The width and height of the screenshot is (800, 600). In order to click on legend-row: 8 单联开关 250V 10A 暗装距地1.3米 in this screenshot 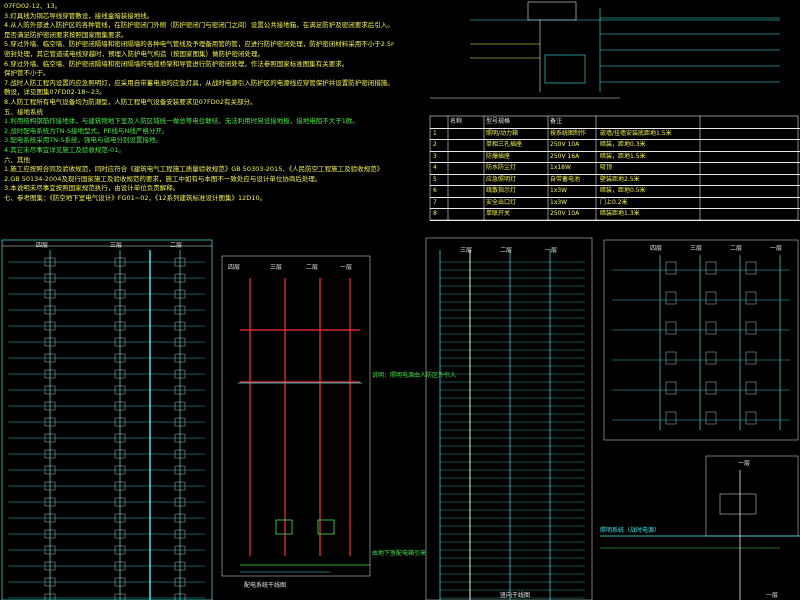, I will do `click(615, 214)`.